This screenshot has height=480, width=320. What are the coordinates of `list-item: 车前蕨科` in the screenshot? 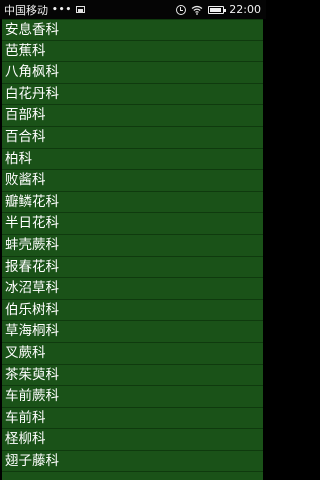 It's located at (132, 397).